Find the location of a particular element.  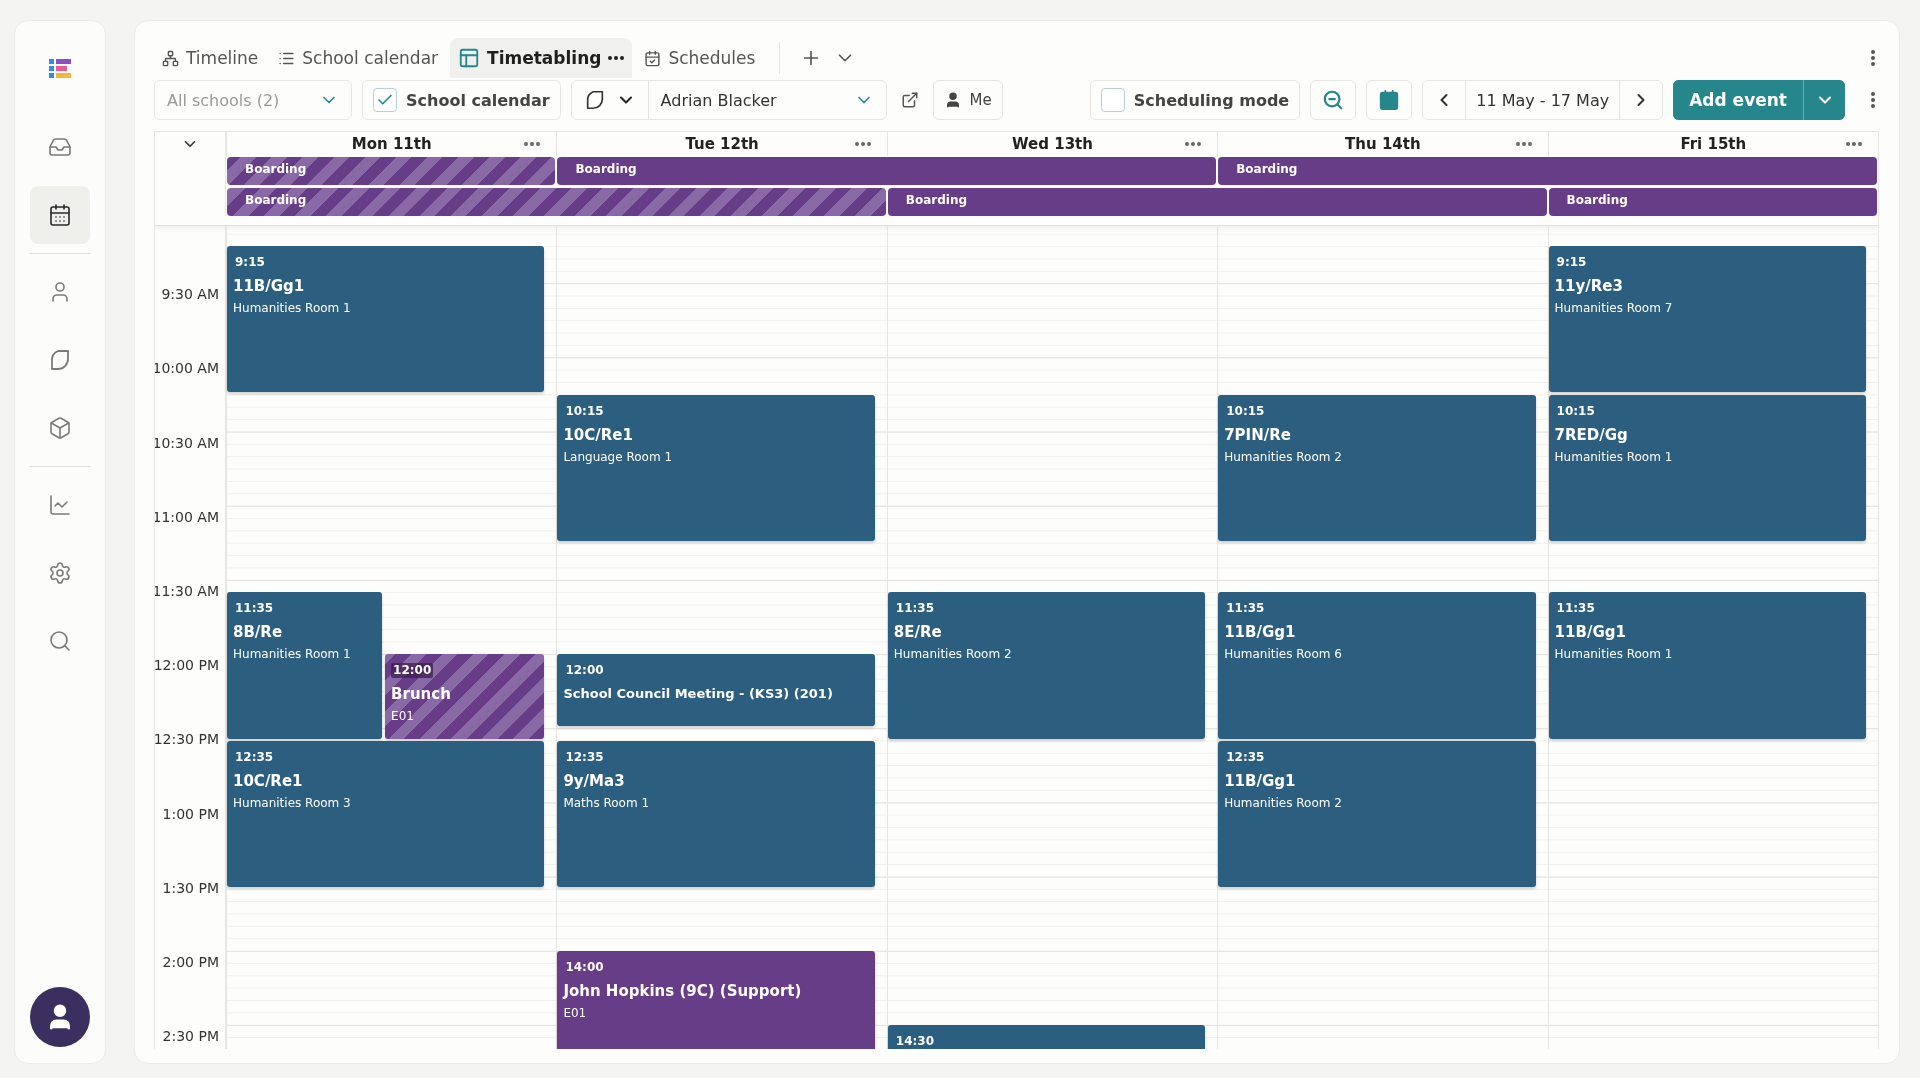

event-room: Humanities Room 7 is located at coordinates (1614, 308).